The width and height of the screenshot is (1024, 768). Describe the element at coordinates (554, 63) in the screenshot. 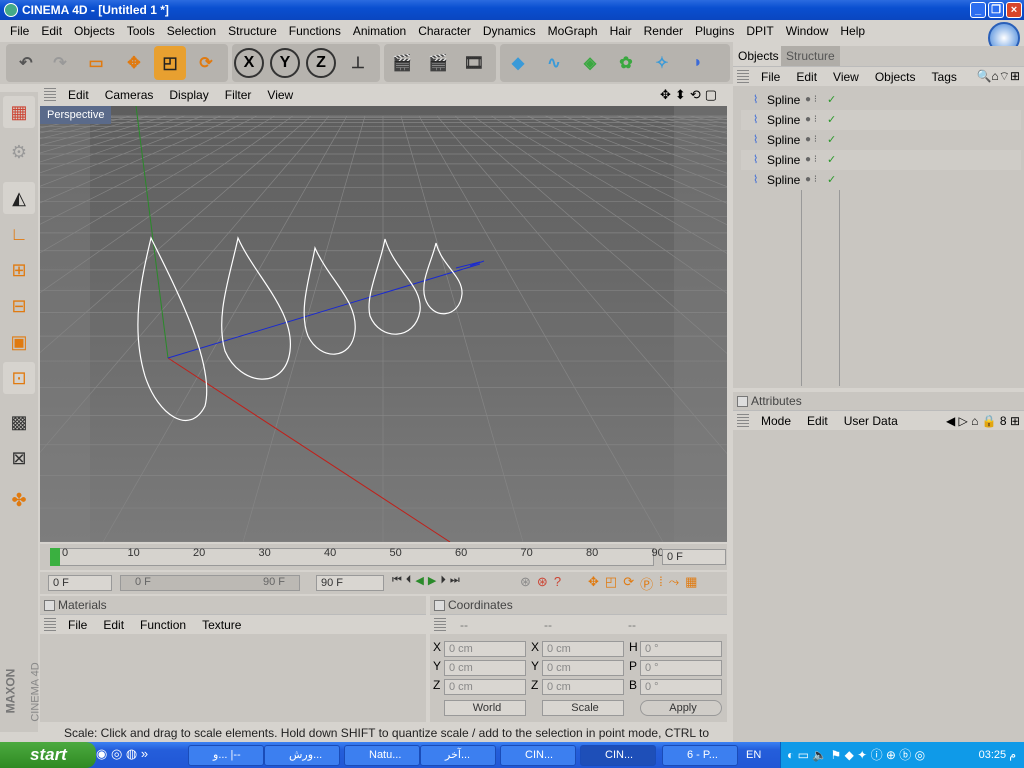

I see `spline-pen-icon: ∿` at that location.